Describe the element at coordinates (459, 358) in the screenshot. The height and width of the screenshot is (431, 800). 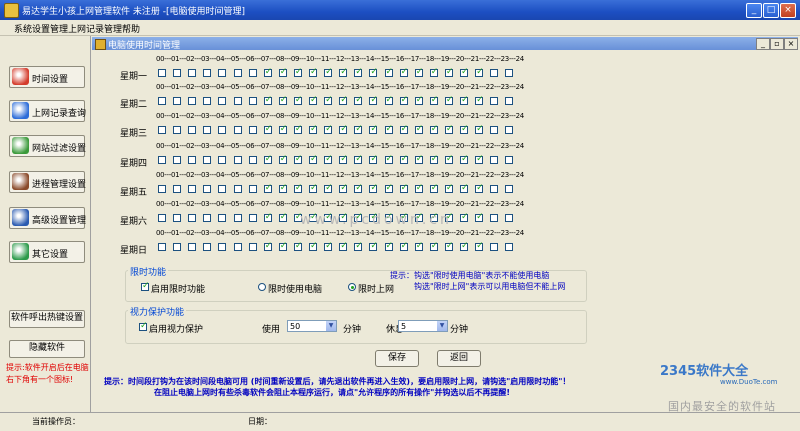
I see `back-button: 返回` at that location.